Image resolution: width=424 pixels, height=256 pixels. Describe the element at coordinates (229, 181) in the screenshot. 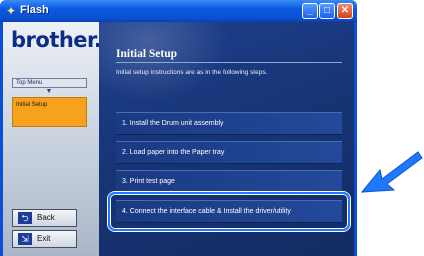

I see `step-3-button: 3. Print test page` at that location.